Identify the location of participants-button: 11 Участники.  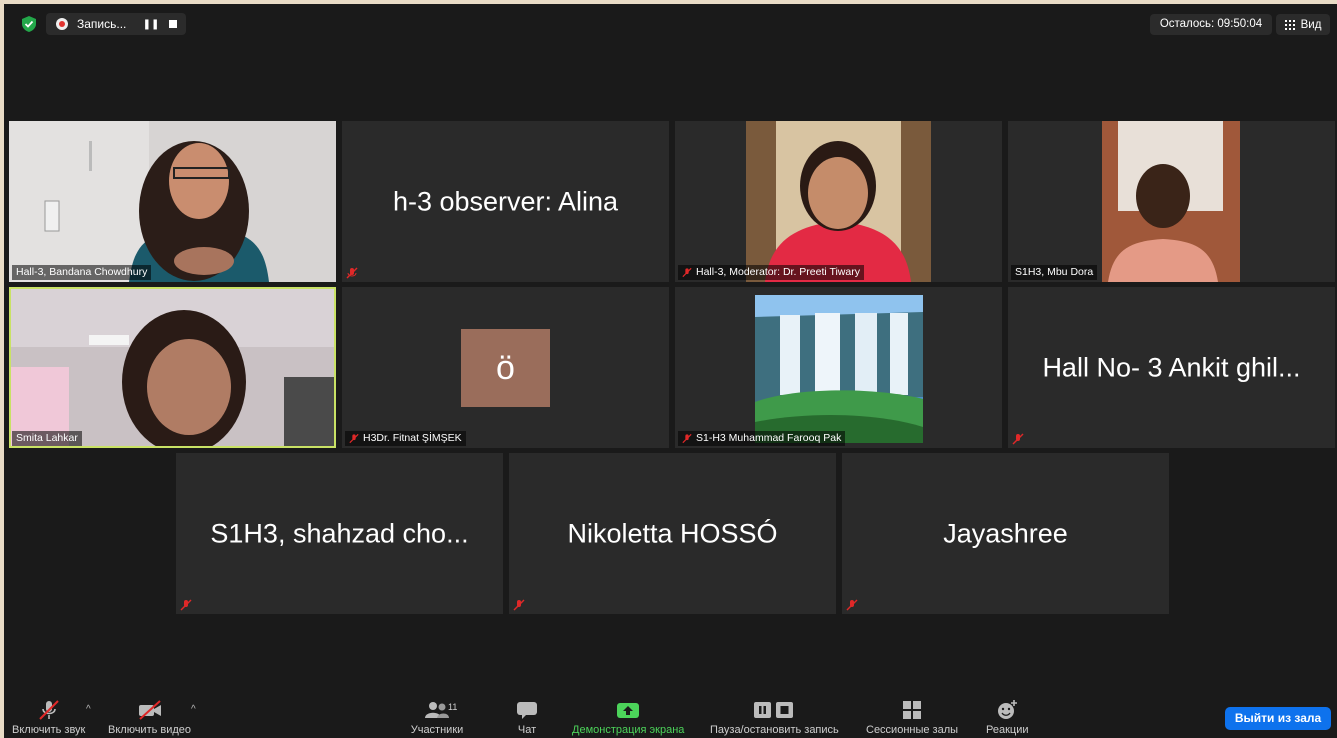
(437, 717).